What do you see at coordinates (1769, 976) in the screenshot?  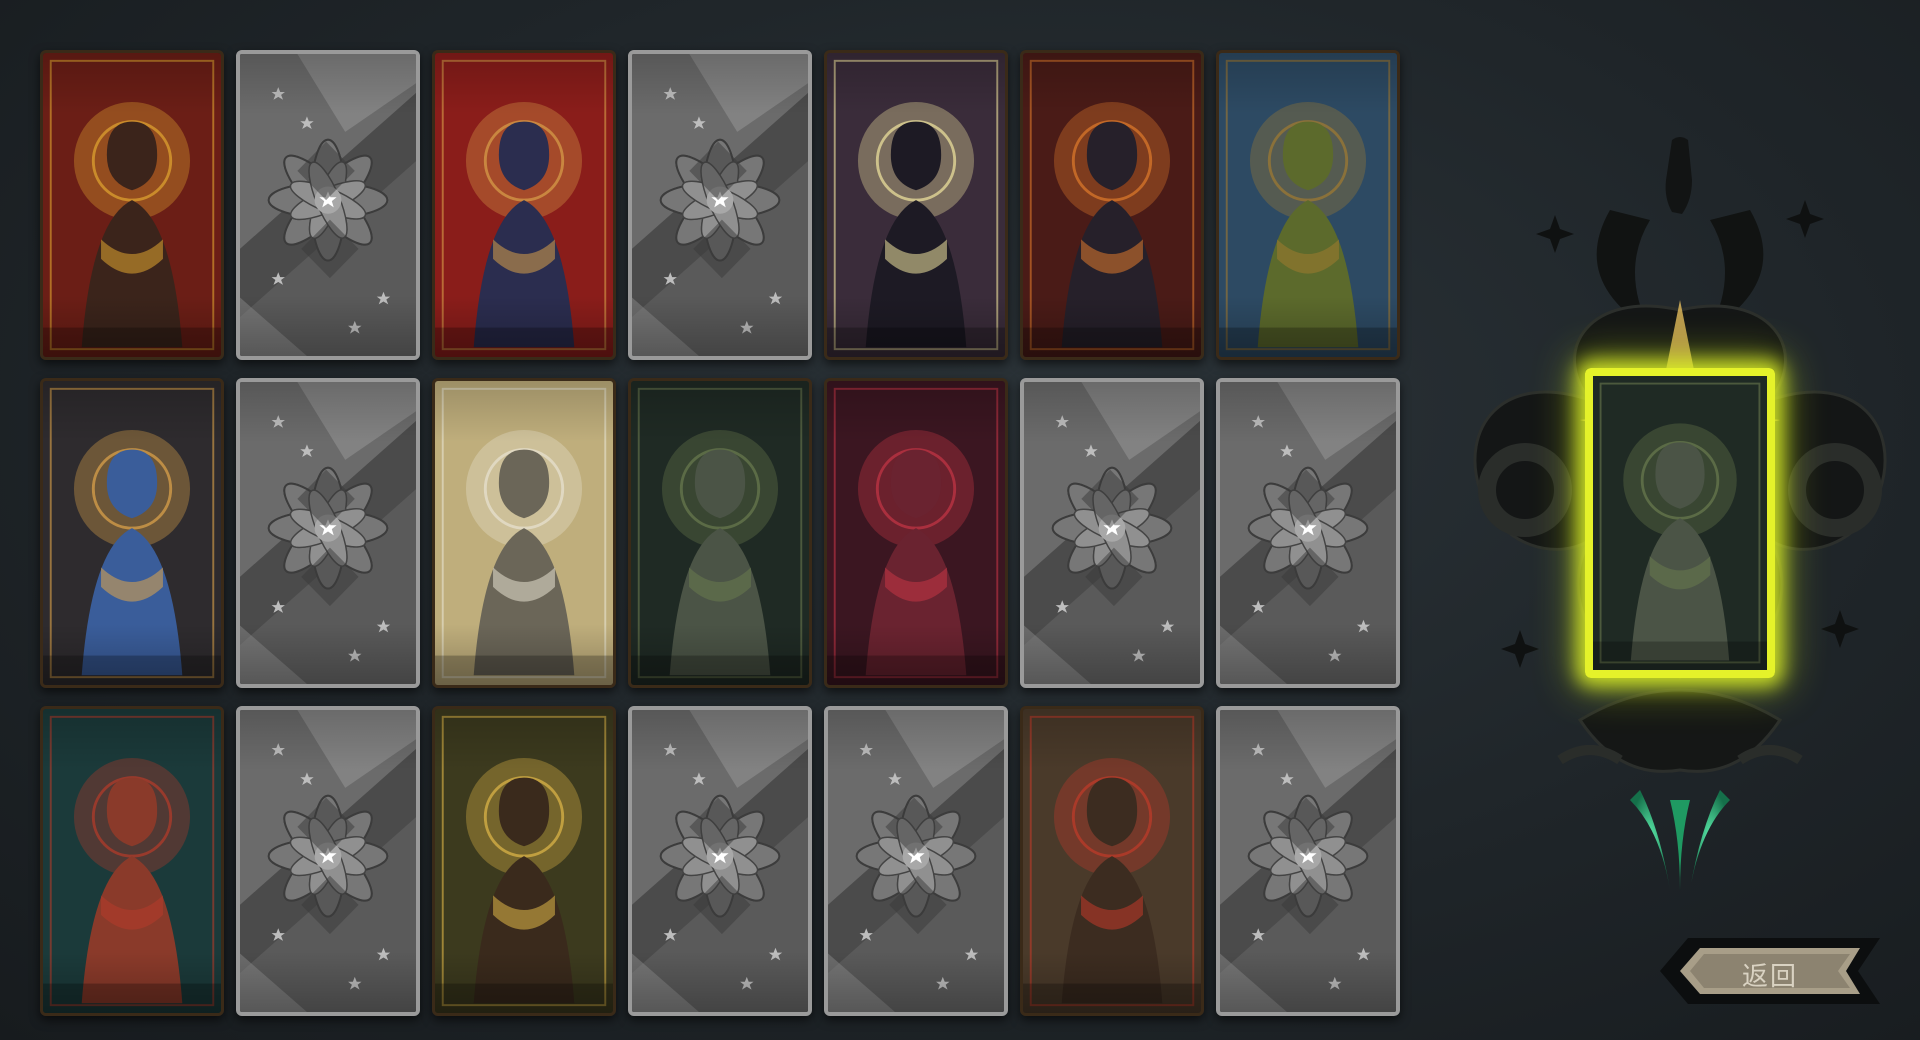 I see `back-button-label: 返回` at bounding box center [1769, 976].